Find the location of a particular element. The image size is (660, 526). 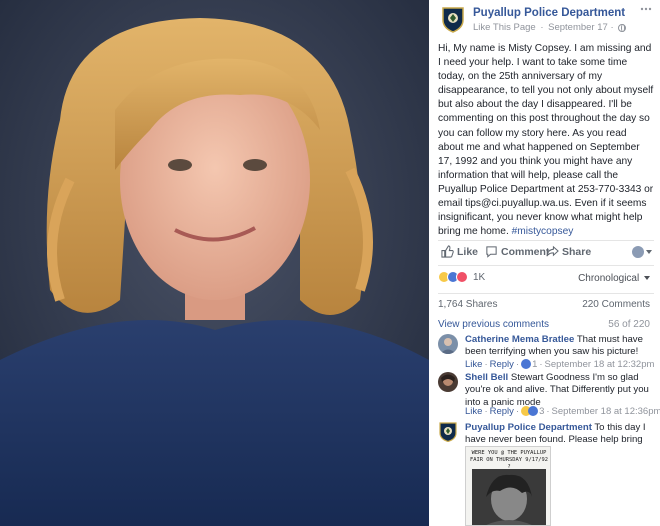

like-button: Like is located at coordinates (459, 251).